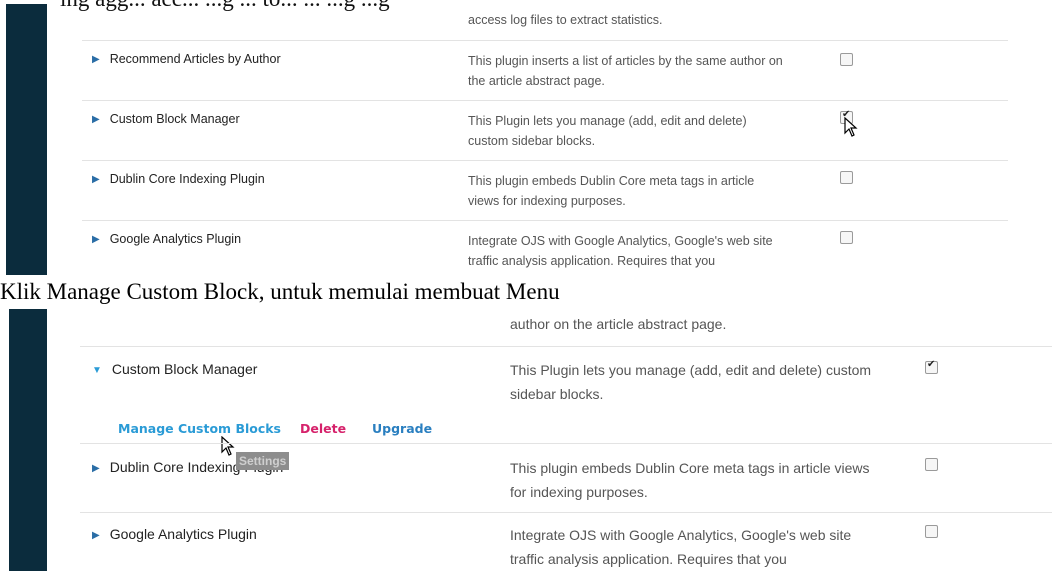 Image resolution: width=1052 pixels, height=571 pixels. I want to click on plugin-name: ▼ Custom Block Manager, so click(174, 369).